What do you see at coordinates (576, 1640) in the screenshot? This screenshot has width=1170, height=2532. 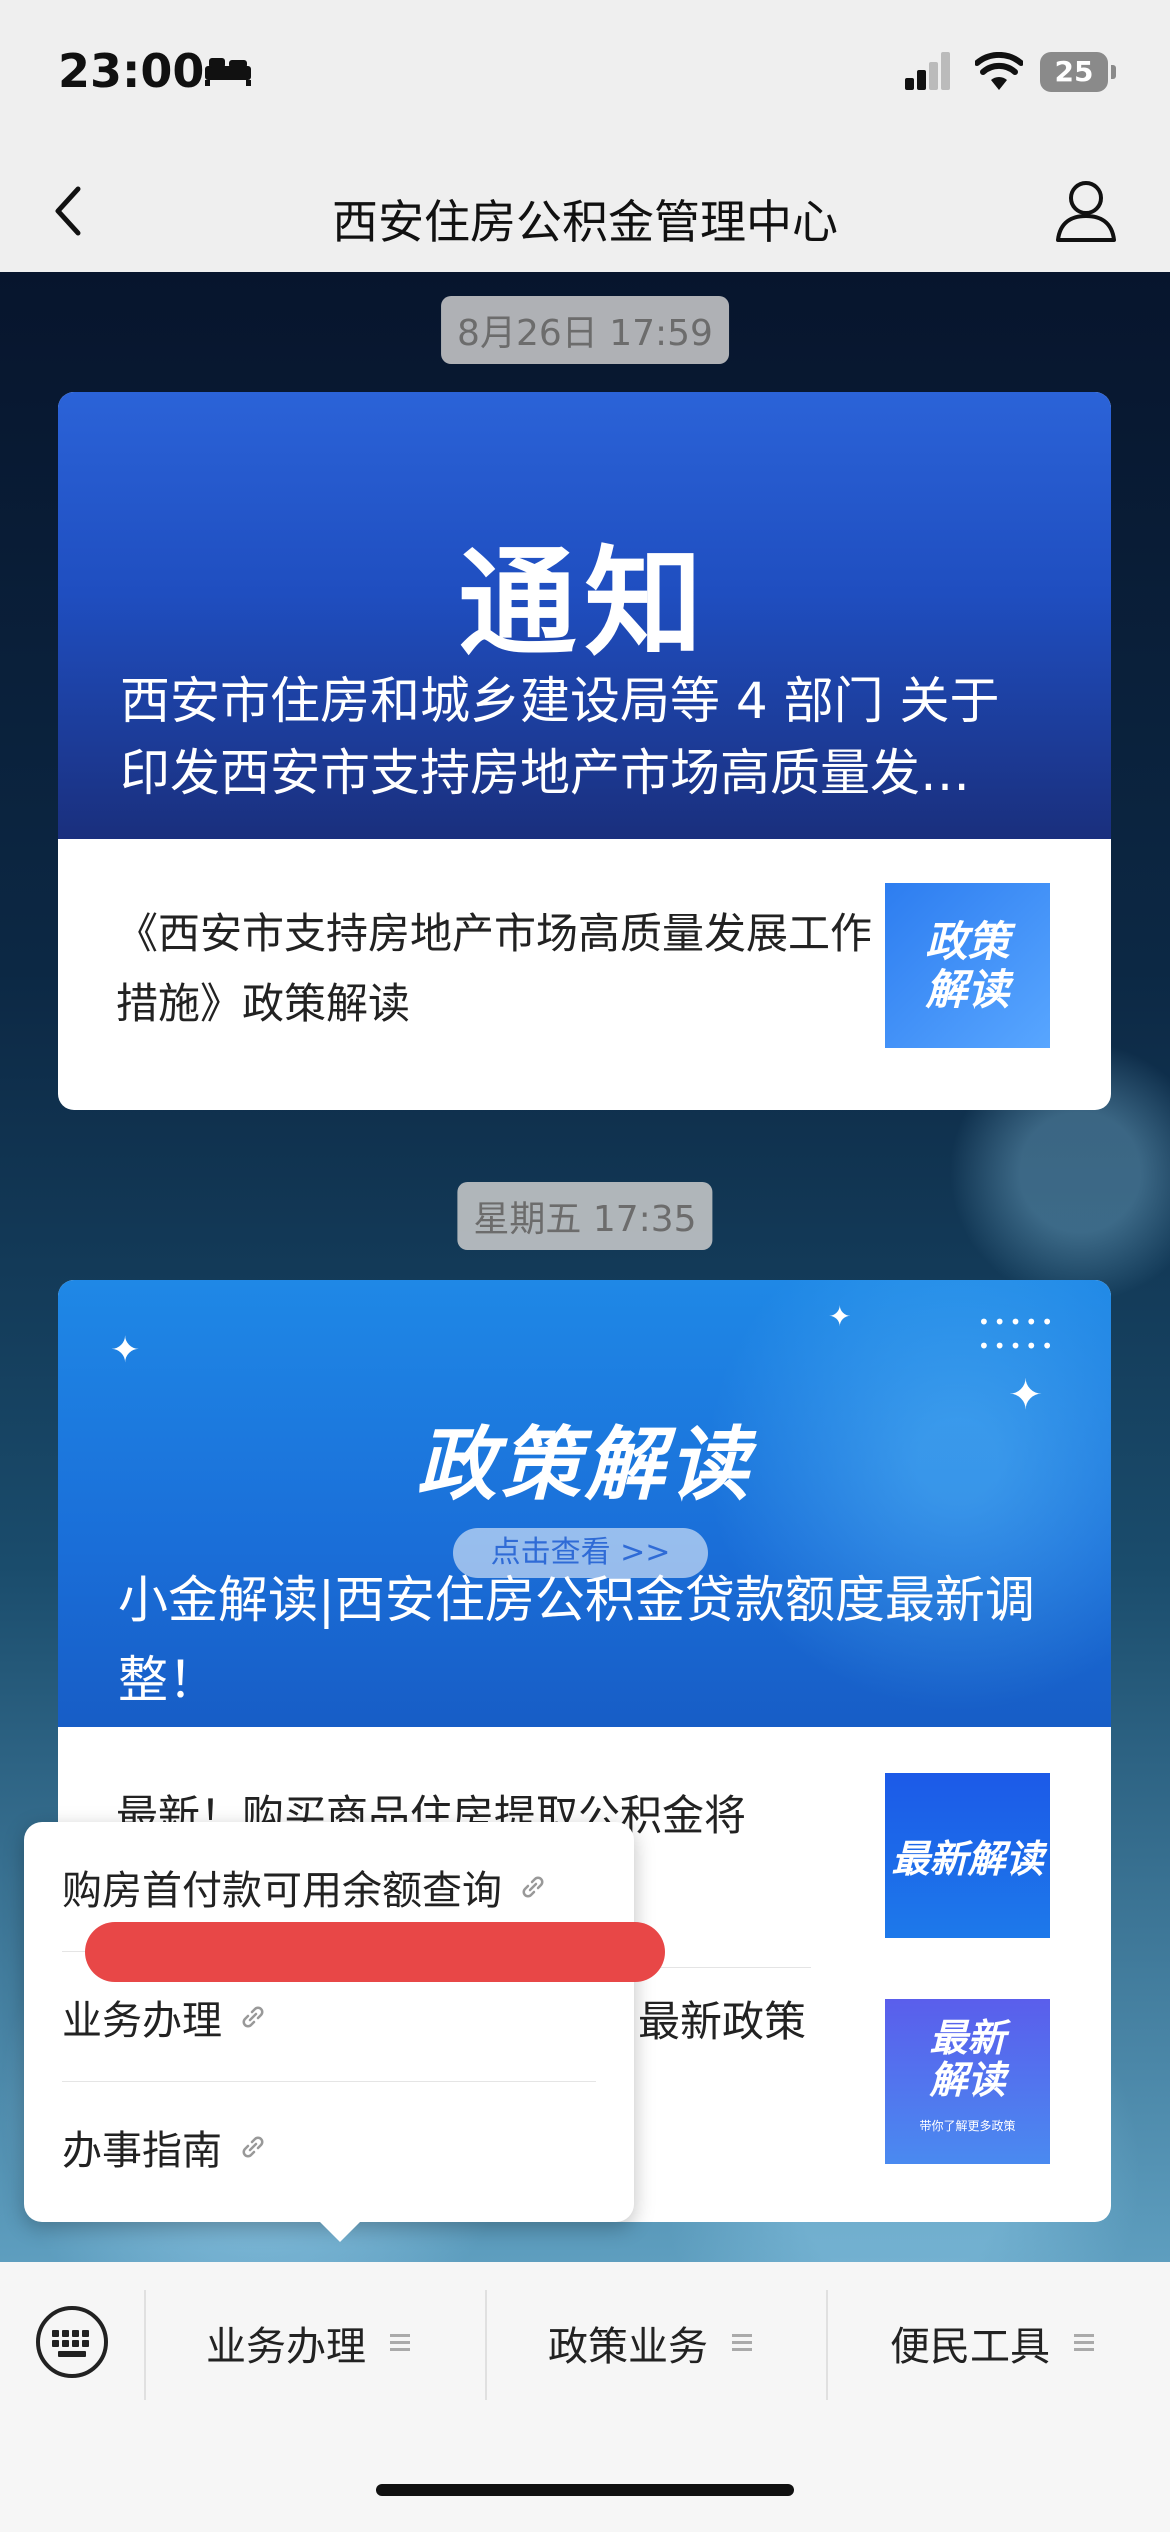 I see `hero-caption: 小金解读|西安住房公积金贷款额度最新调整！` at bounding box center [576, 1640].